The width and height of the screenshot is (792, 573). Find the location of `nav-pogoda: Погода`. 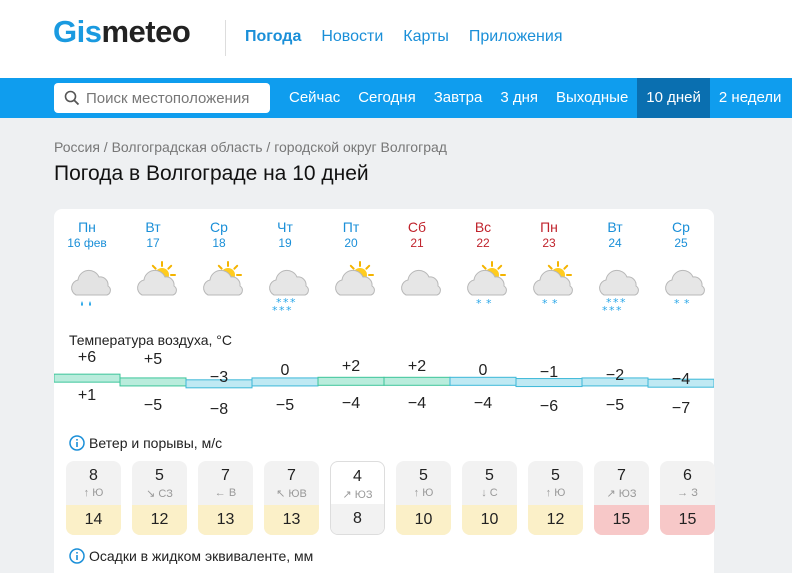

nav-pogoda: Погода is located at coordinates (273, 37).